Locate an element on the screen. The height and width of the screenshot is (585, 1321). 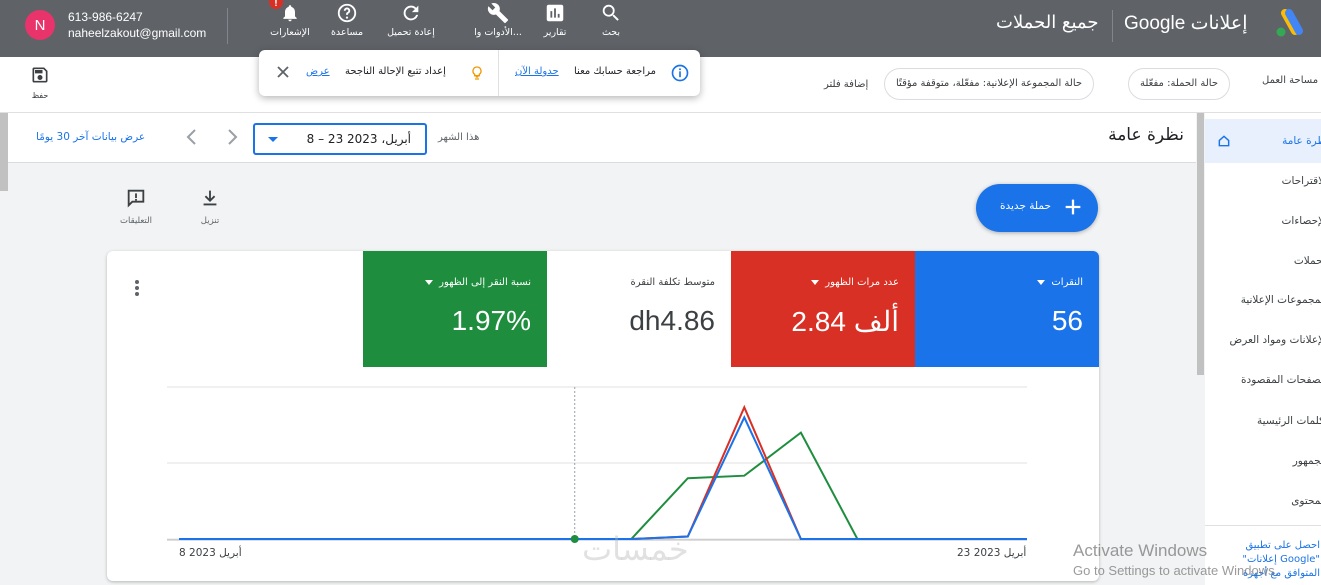
refresh-label: إعادة تحميل is located at coordinates (411, 32).